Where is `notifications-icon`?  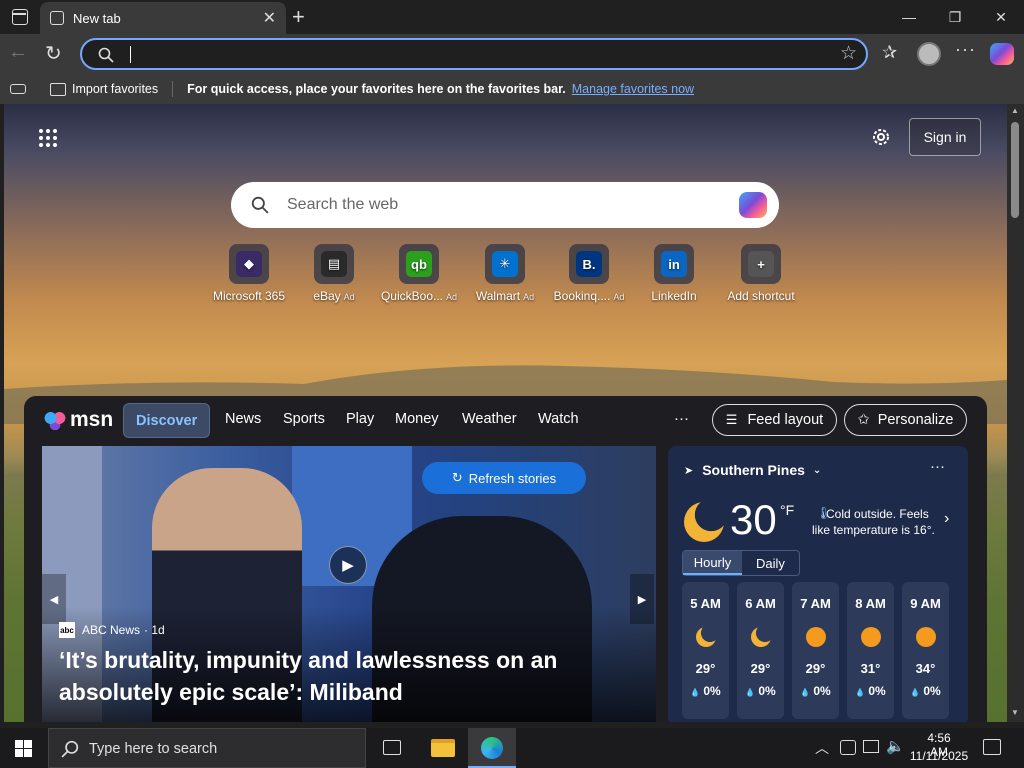
notifications-icon is located at coordinates (992, 747).